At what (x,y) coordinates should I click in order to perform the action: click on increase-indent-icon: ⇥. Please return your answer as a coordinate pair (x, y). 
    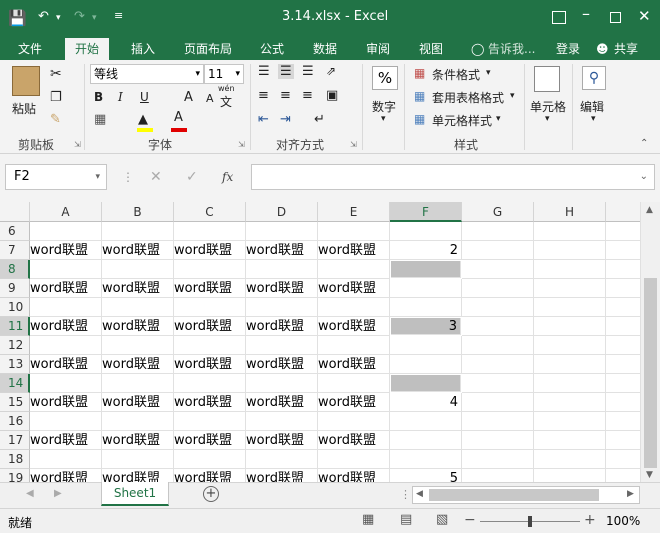
    Looking at the image, I should click on (285, 119).